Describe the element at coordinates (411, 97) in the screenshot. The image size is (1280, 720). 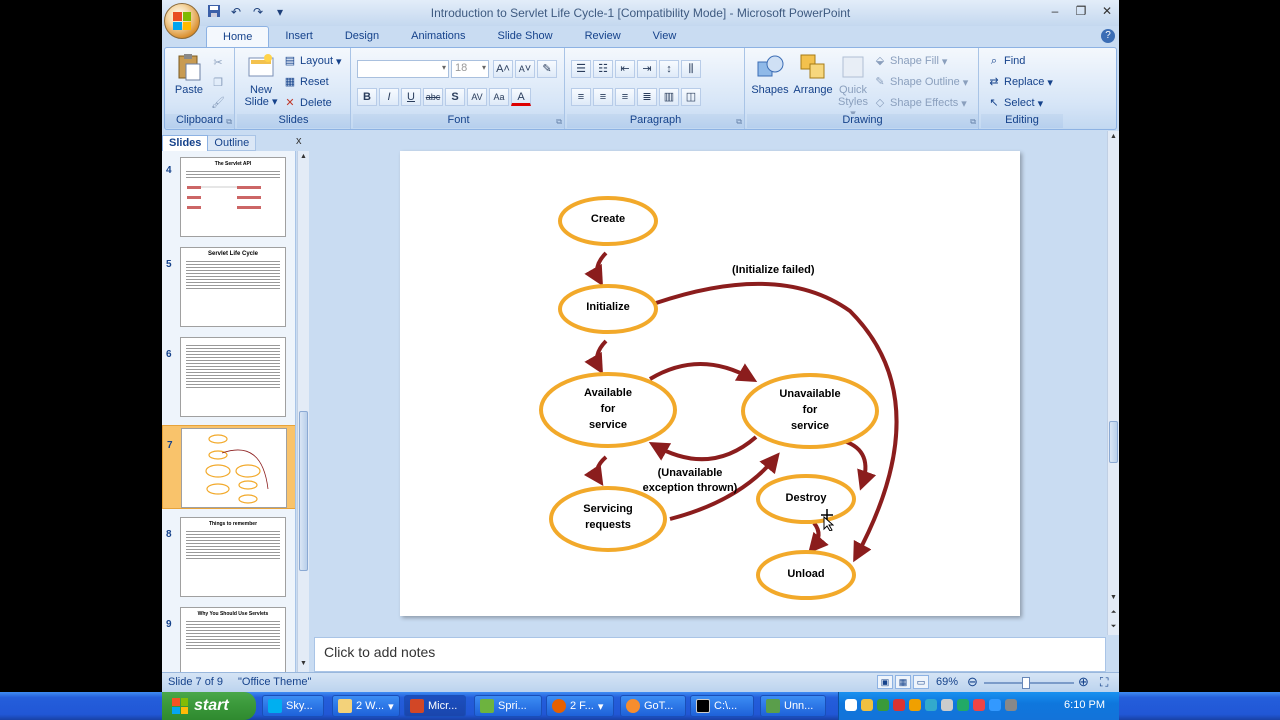
I see `underline-button: U` at that location.